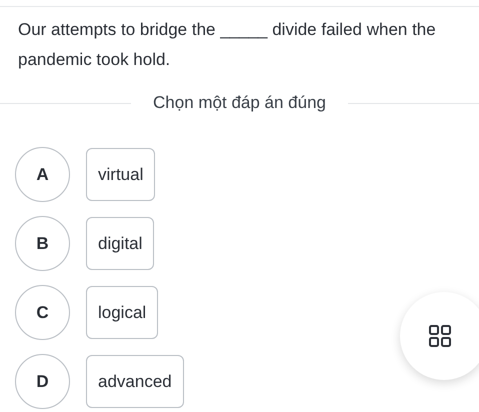 The height and width of the screenshot is (412, 479). What do you see at coordinates (42, 243) in the screenshot?
I see `option-letter-button: B` at bounding box center [42, 243].